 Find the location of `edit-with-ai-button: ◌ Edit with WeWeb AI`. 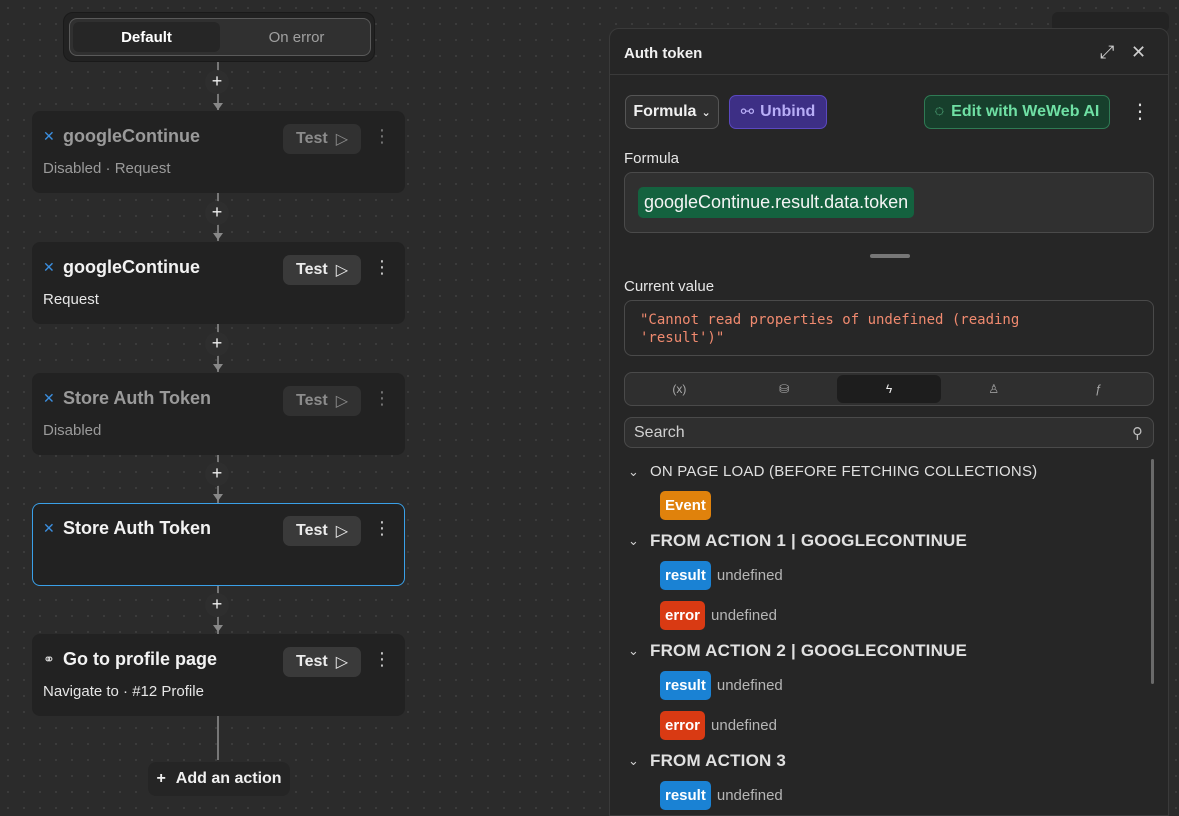

edit-with-ai-button: ◌ Edit with WeWeb AI is located at coordinates (1017, 112).